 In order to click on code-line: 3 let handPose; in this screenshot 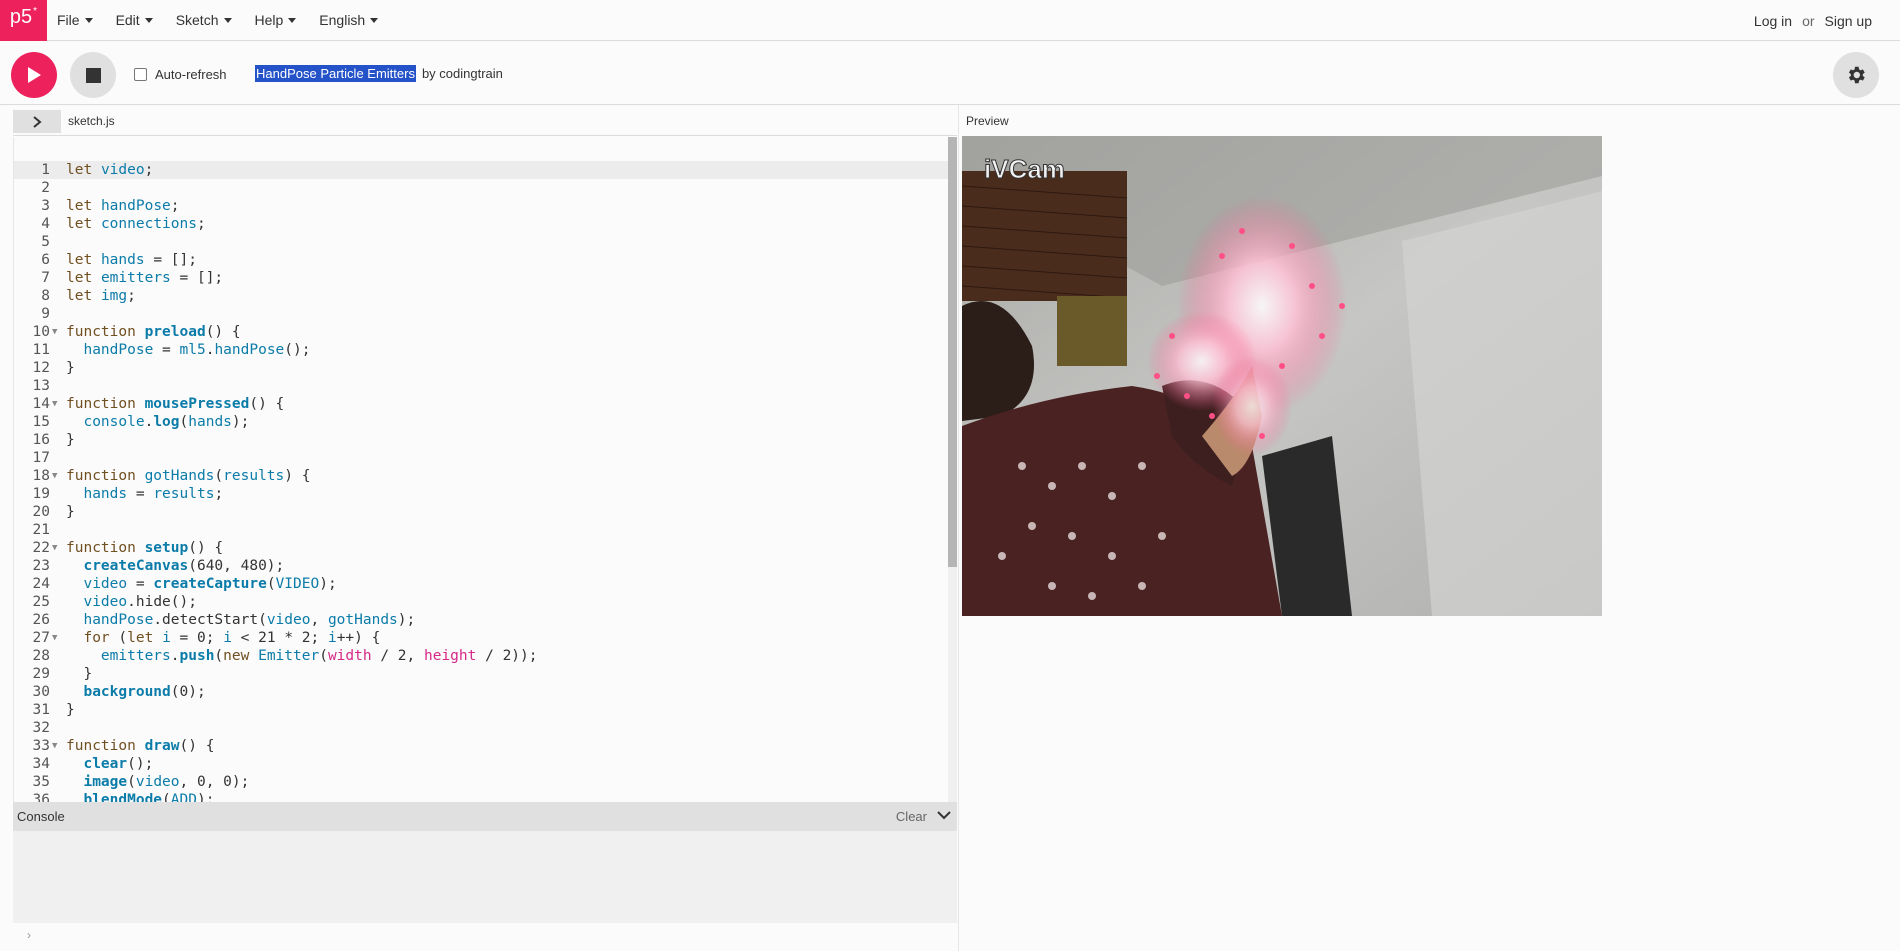, I will do `click(481, 206)`.